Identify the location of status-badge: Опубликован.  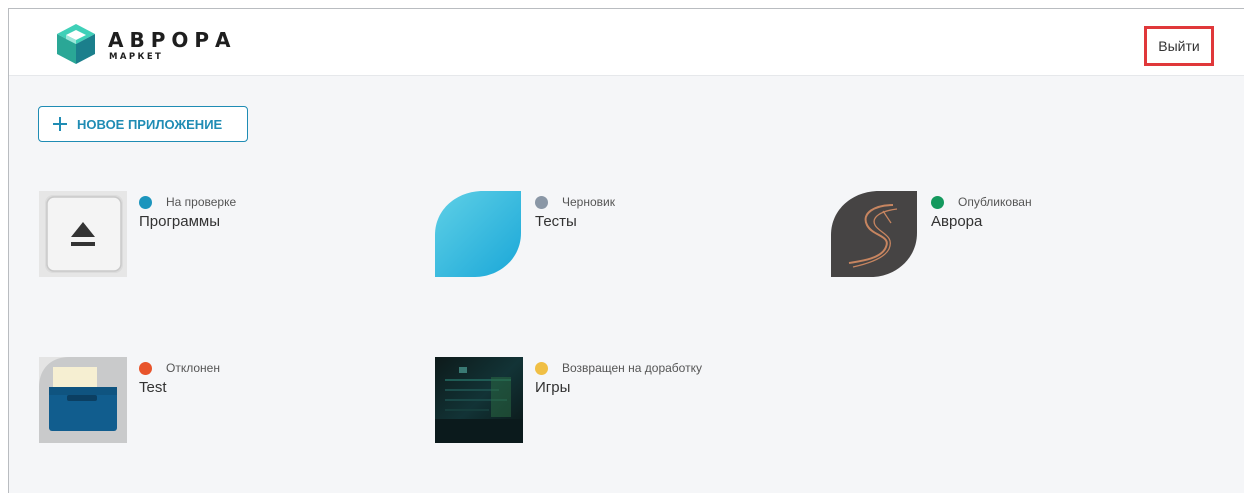
(981, 202).